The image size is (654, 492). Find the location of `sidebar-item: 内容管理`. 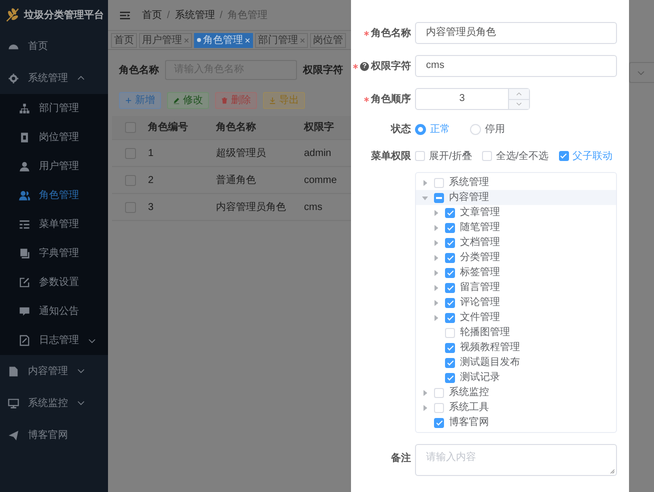

sidebar-item: 内容管理 is located at coordinates (54, 371).